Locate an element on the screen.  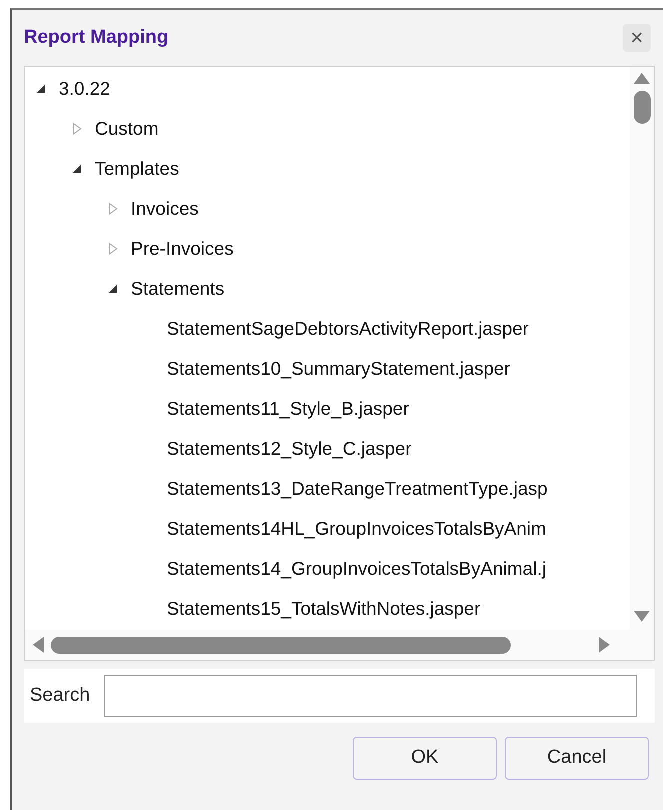
cancel-button: Cancel is located at coordinates (577, 758).